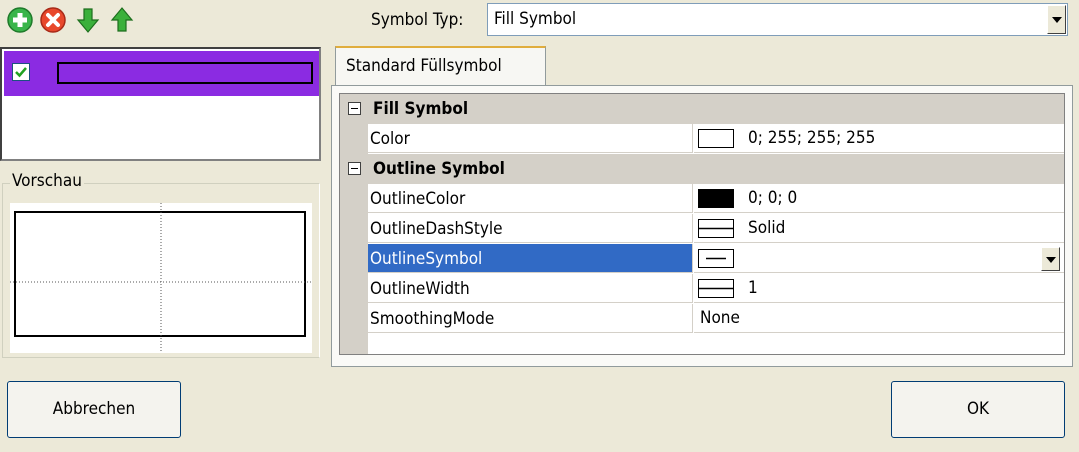 The image size is (1079, 452). I want to click on property-name: SmoothingMode, so click(432, 319).